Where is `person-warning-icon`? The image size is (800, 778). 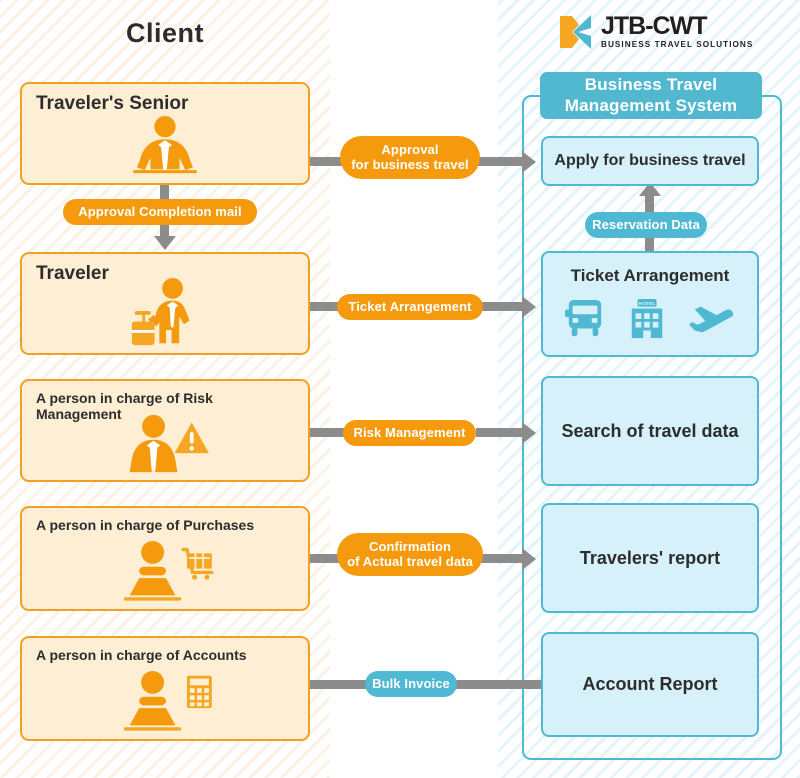
person-warning-icon is located at coordinates (165, 444).